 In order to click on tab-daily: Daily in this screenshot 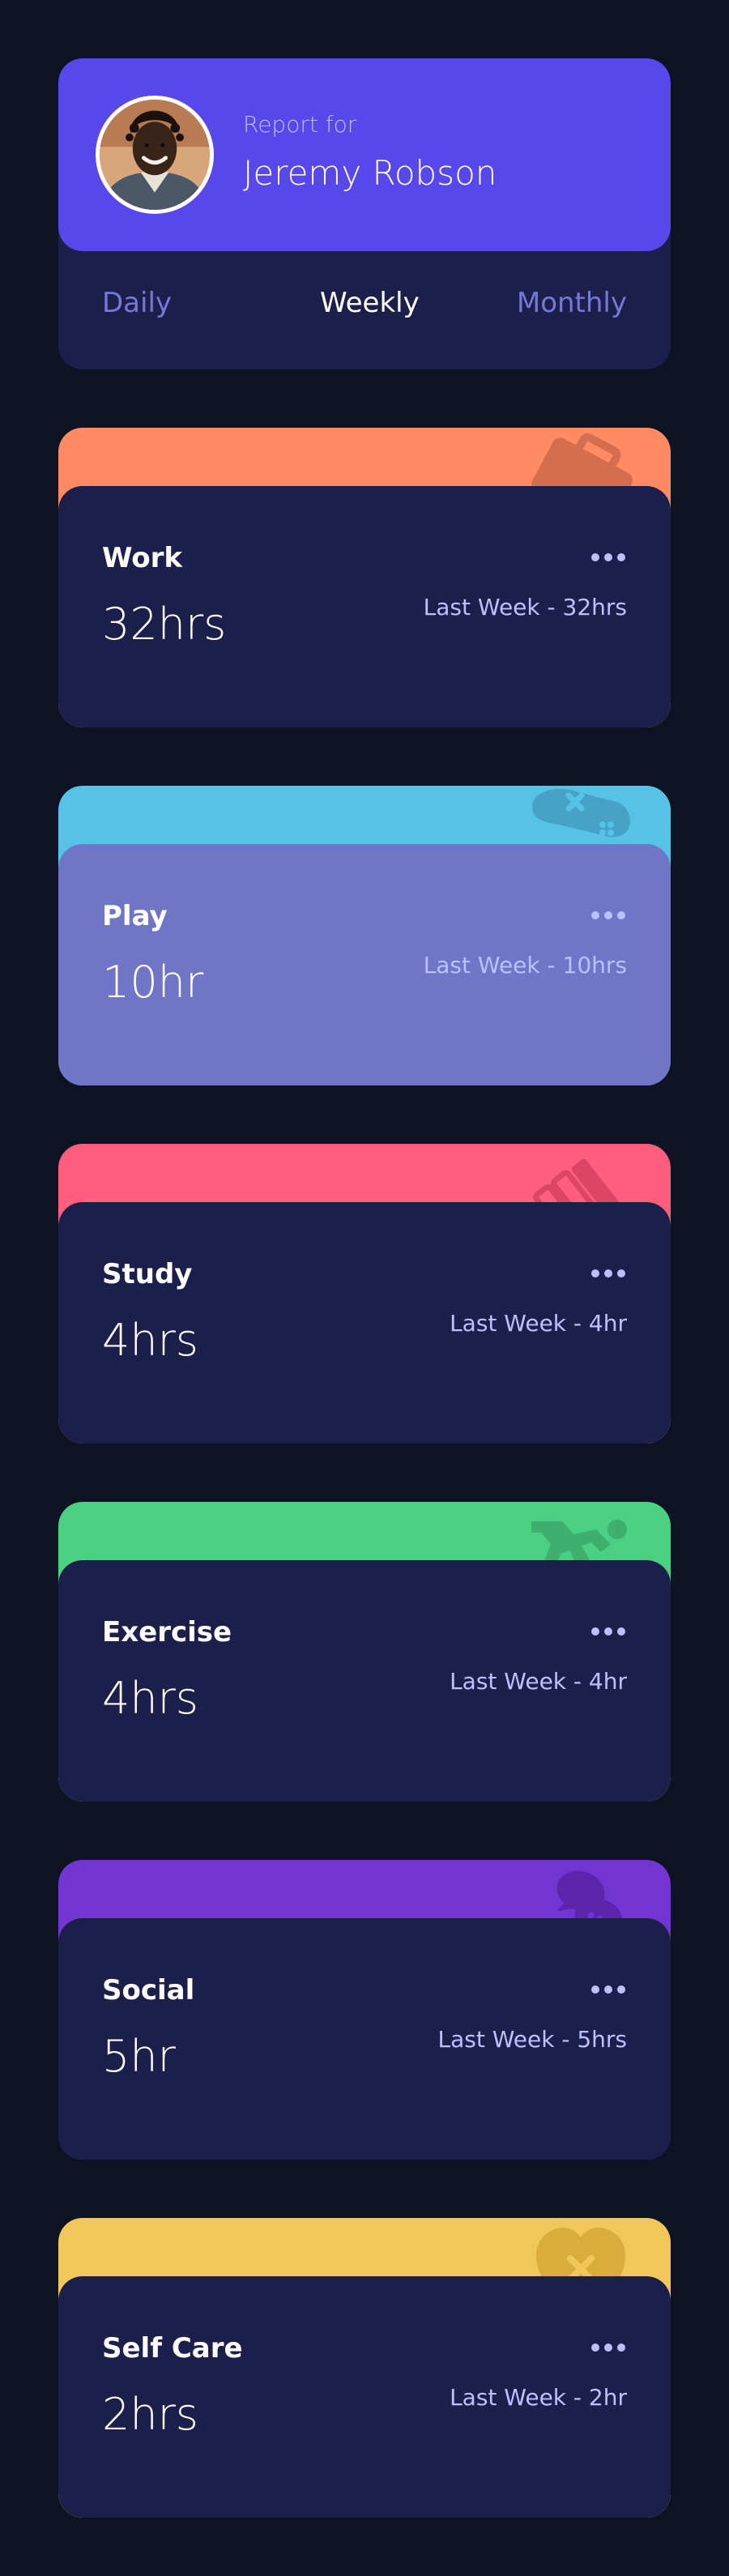, I will do `click(137, 303)`.